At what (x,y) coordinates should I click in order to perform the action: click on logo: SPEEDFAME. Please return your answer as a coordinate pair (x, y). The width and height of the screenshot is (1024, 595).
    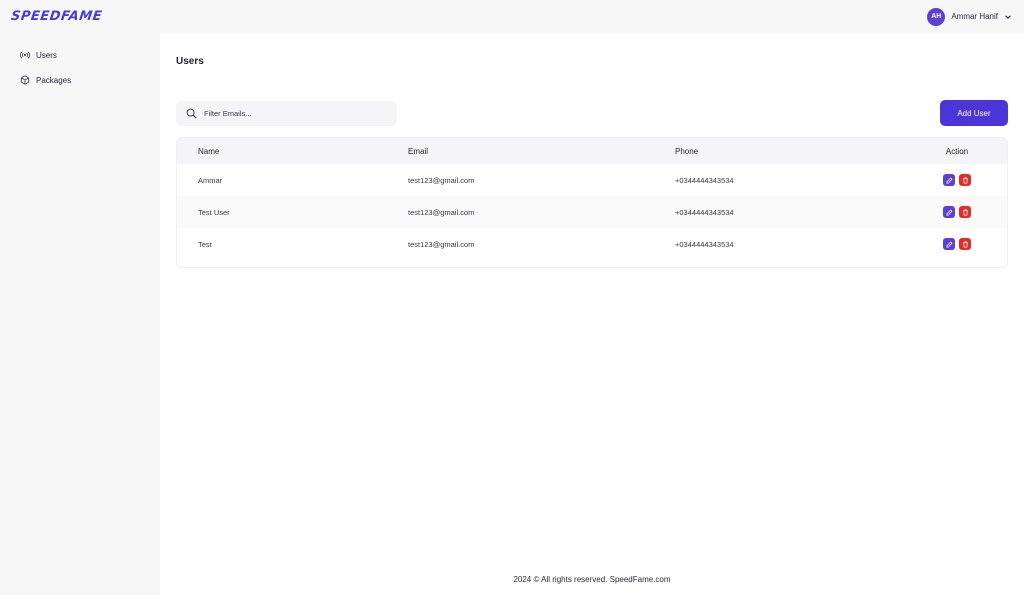
    Looking at the image, I should click on (56, 16).